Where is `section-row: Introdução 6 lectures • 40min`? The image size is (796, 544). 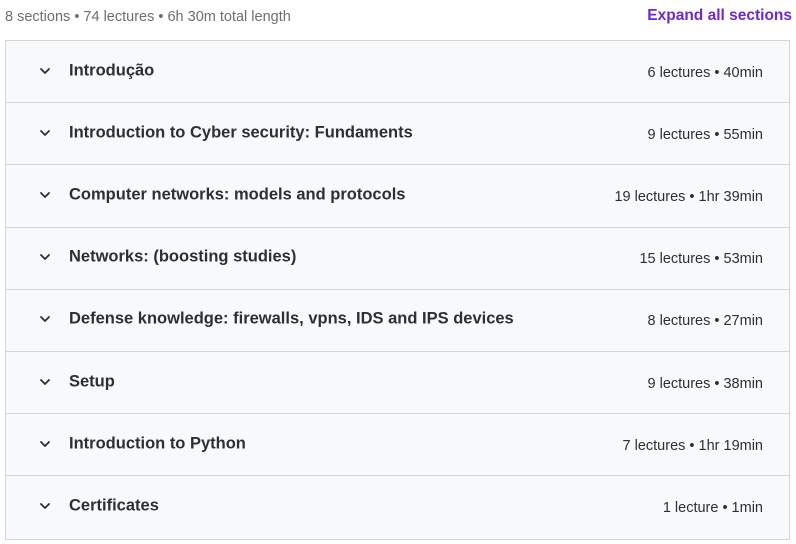 section-row: Introdução 6 lectures • 40min is located at coordinates (397, 72).